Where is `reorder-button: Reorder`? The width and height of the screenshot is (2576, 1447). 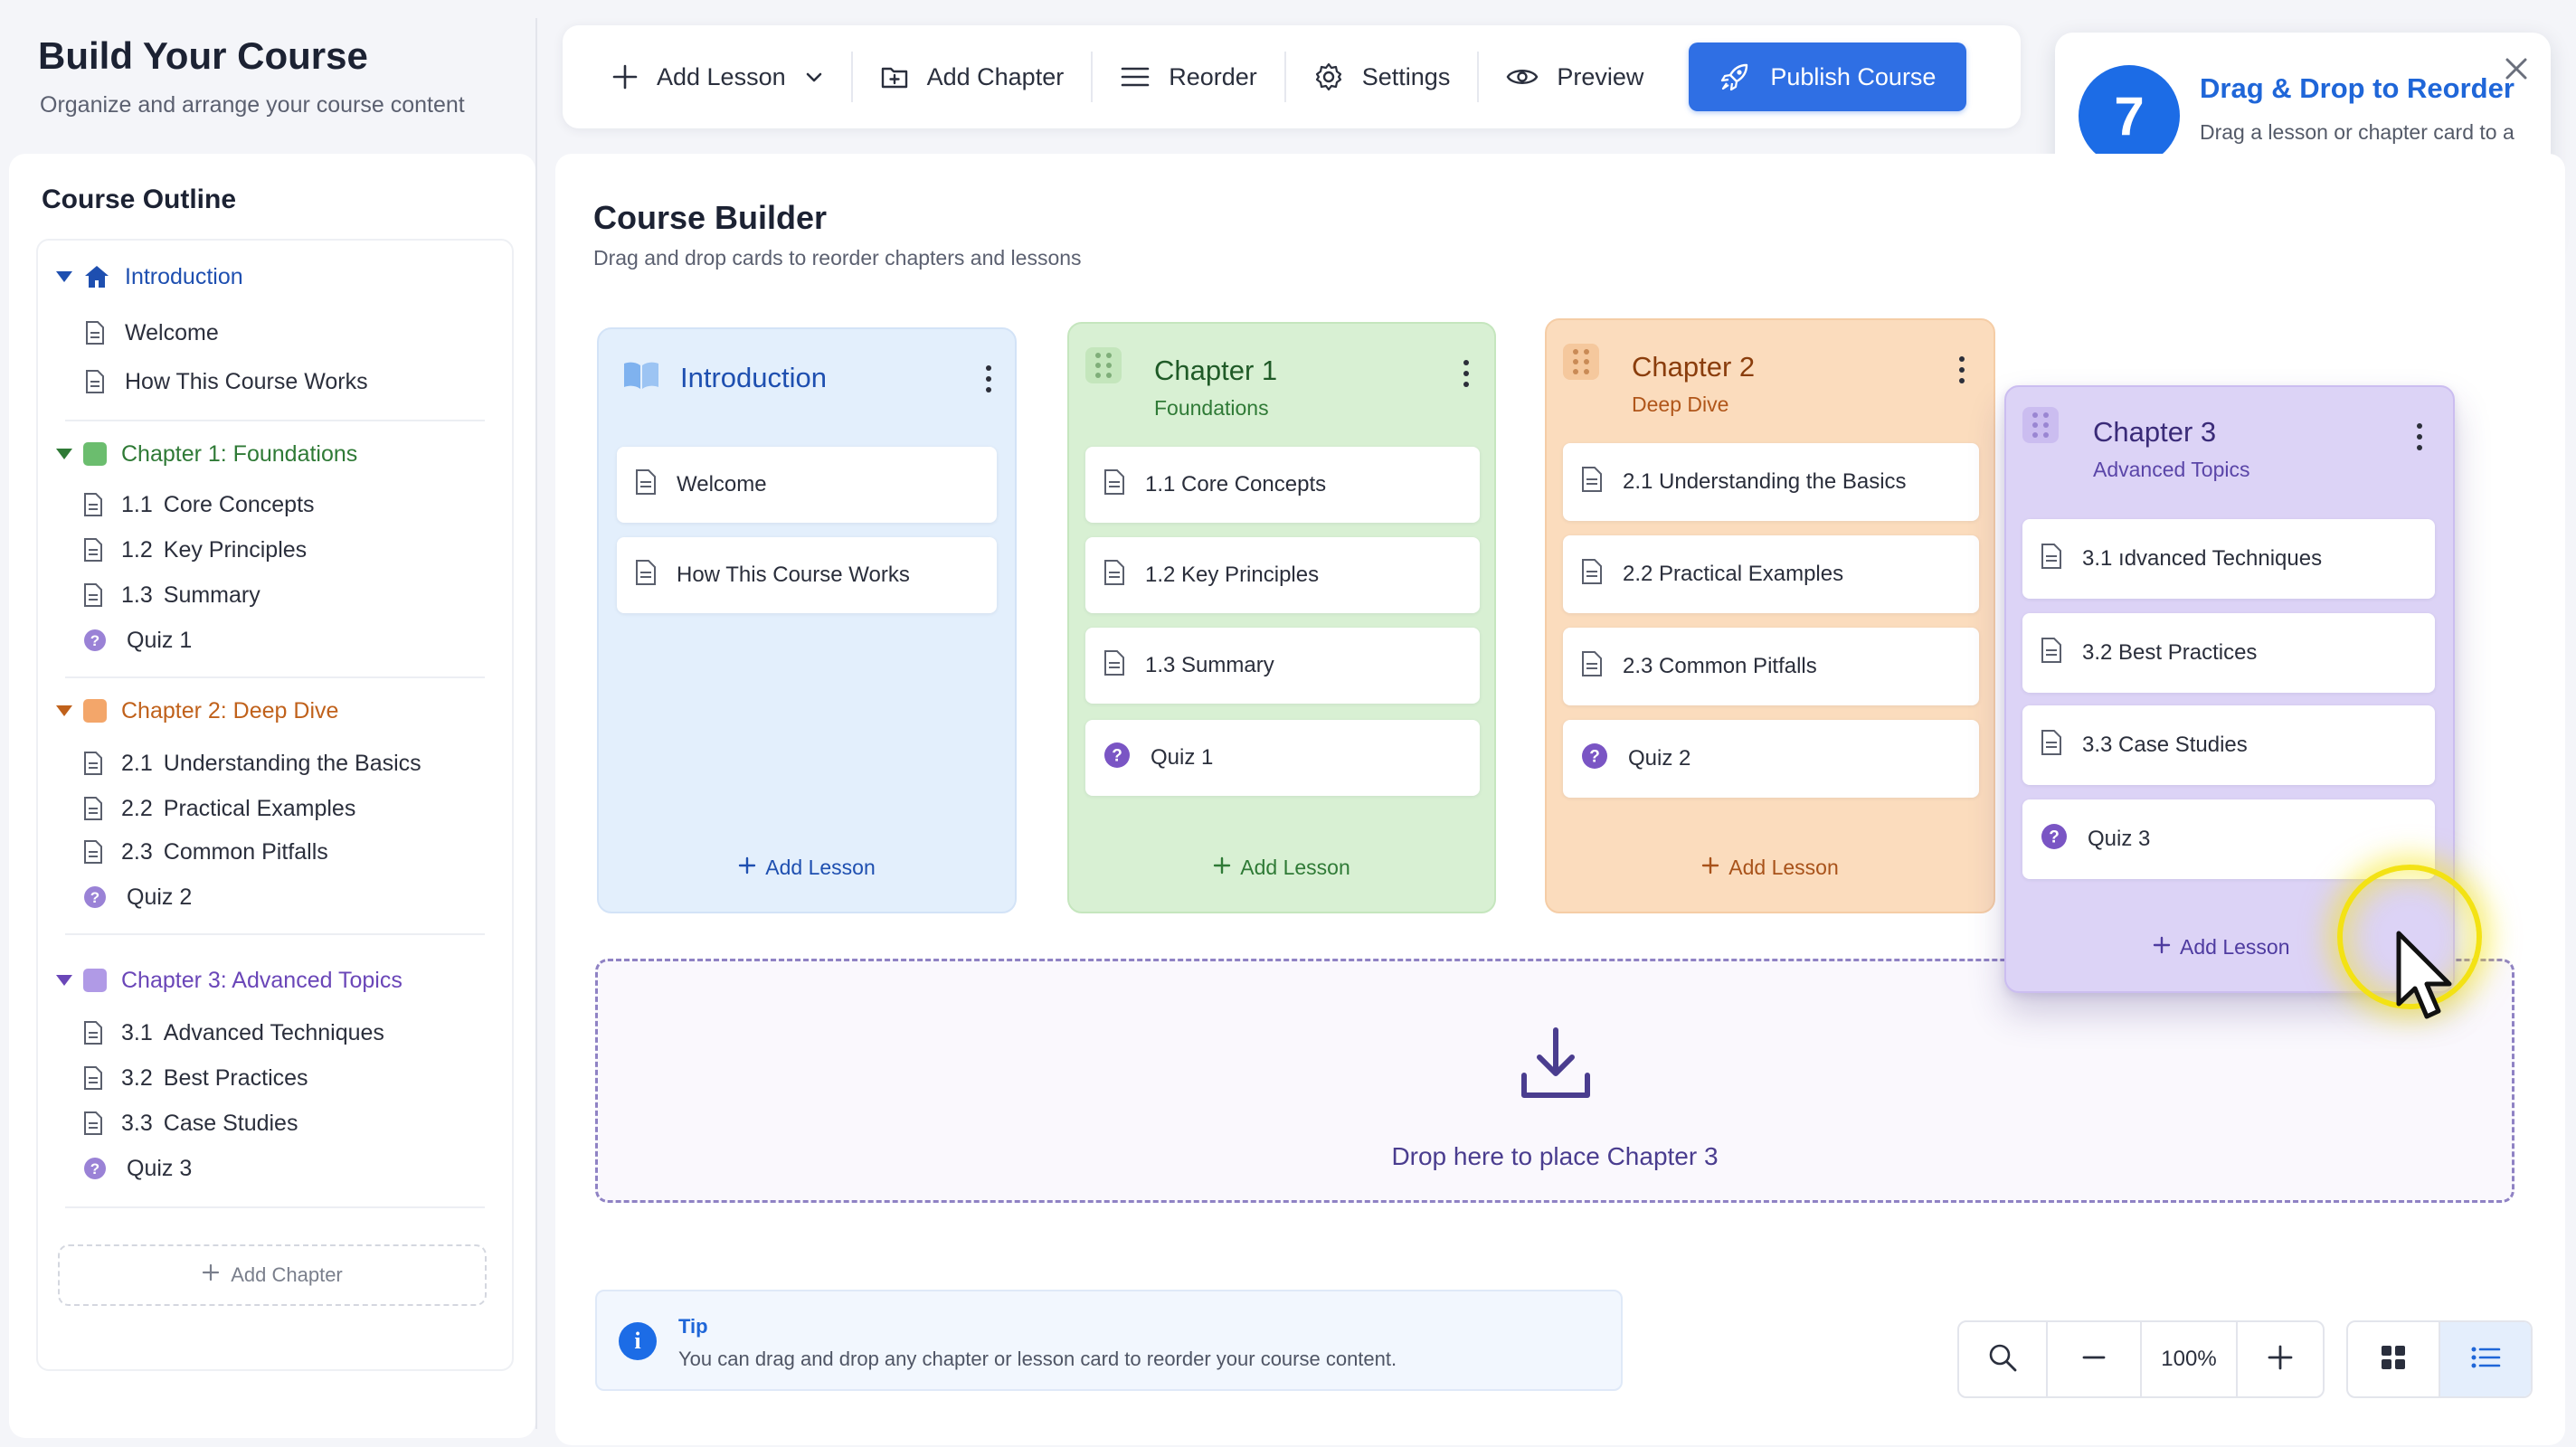 reorder-button: Reorder is located at coordinates (1188, 77).